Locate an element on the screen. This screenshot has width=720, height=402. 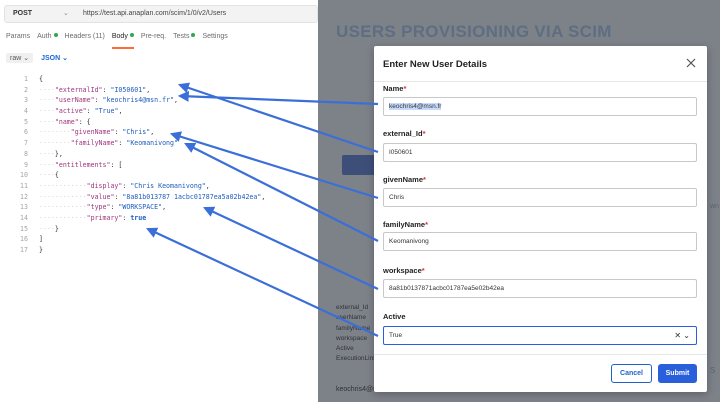
body-options: raw ⌄ JSON ⌄ is located at coordinates (37, 58).